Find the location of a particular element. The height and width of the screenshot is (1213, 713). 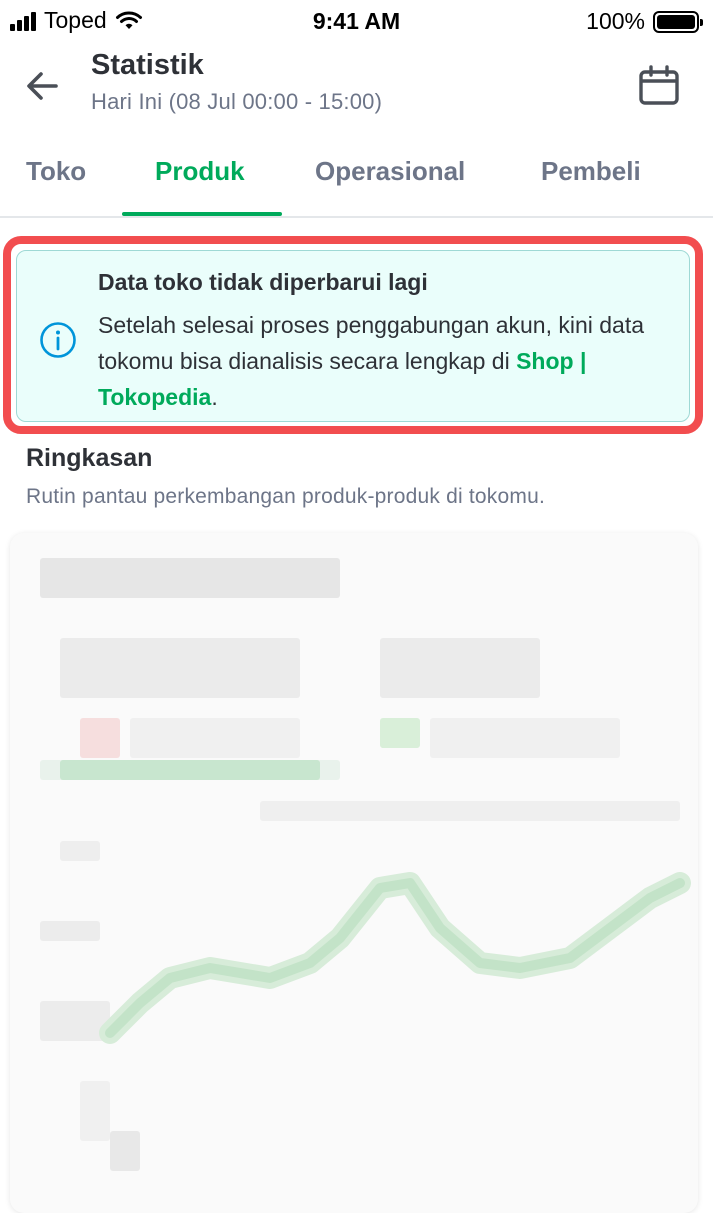

status-right: 100% is located at coordinates (644, 21).